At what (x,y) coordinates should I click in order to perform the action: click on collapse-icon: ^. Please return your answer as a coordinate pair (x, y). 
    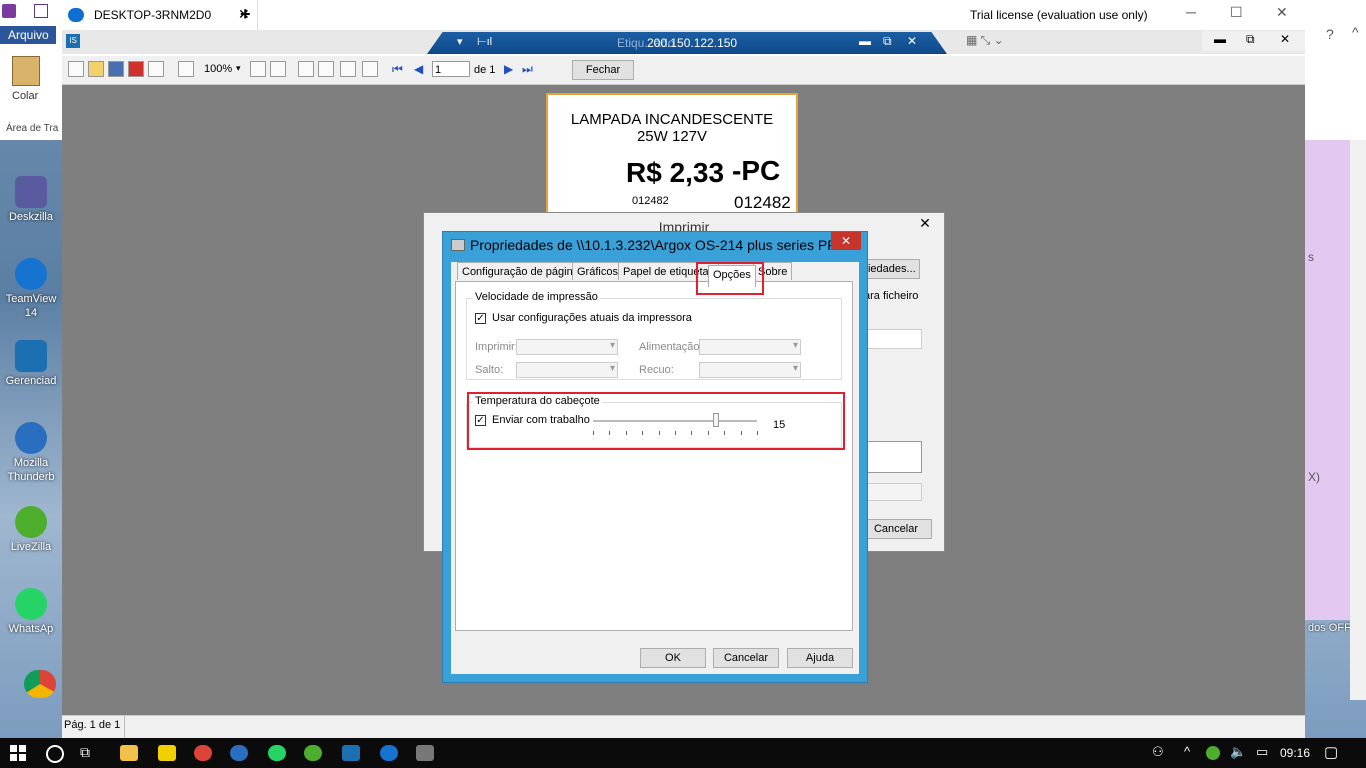
    Looking at the image, I should click on (1355, 32).